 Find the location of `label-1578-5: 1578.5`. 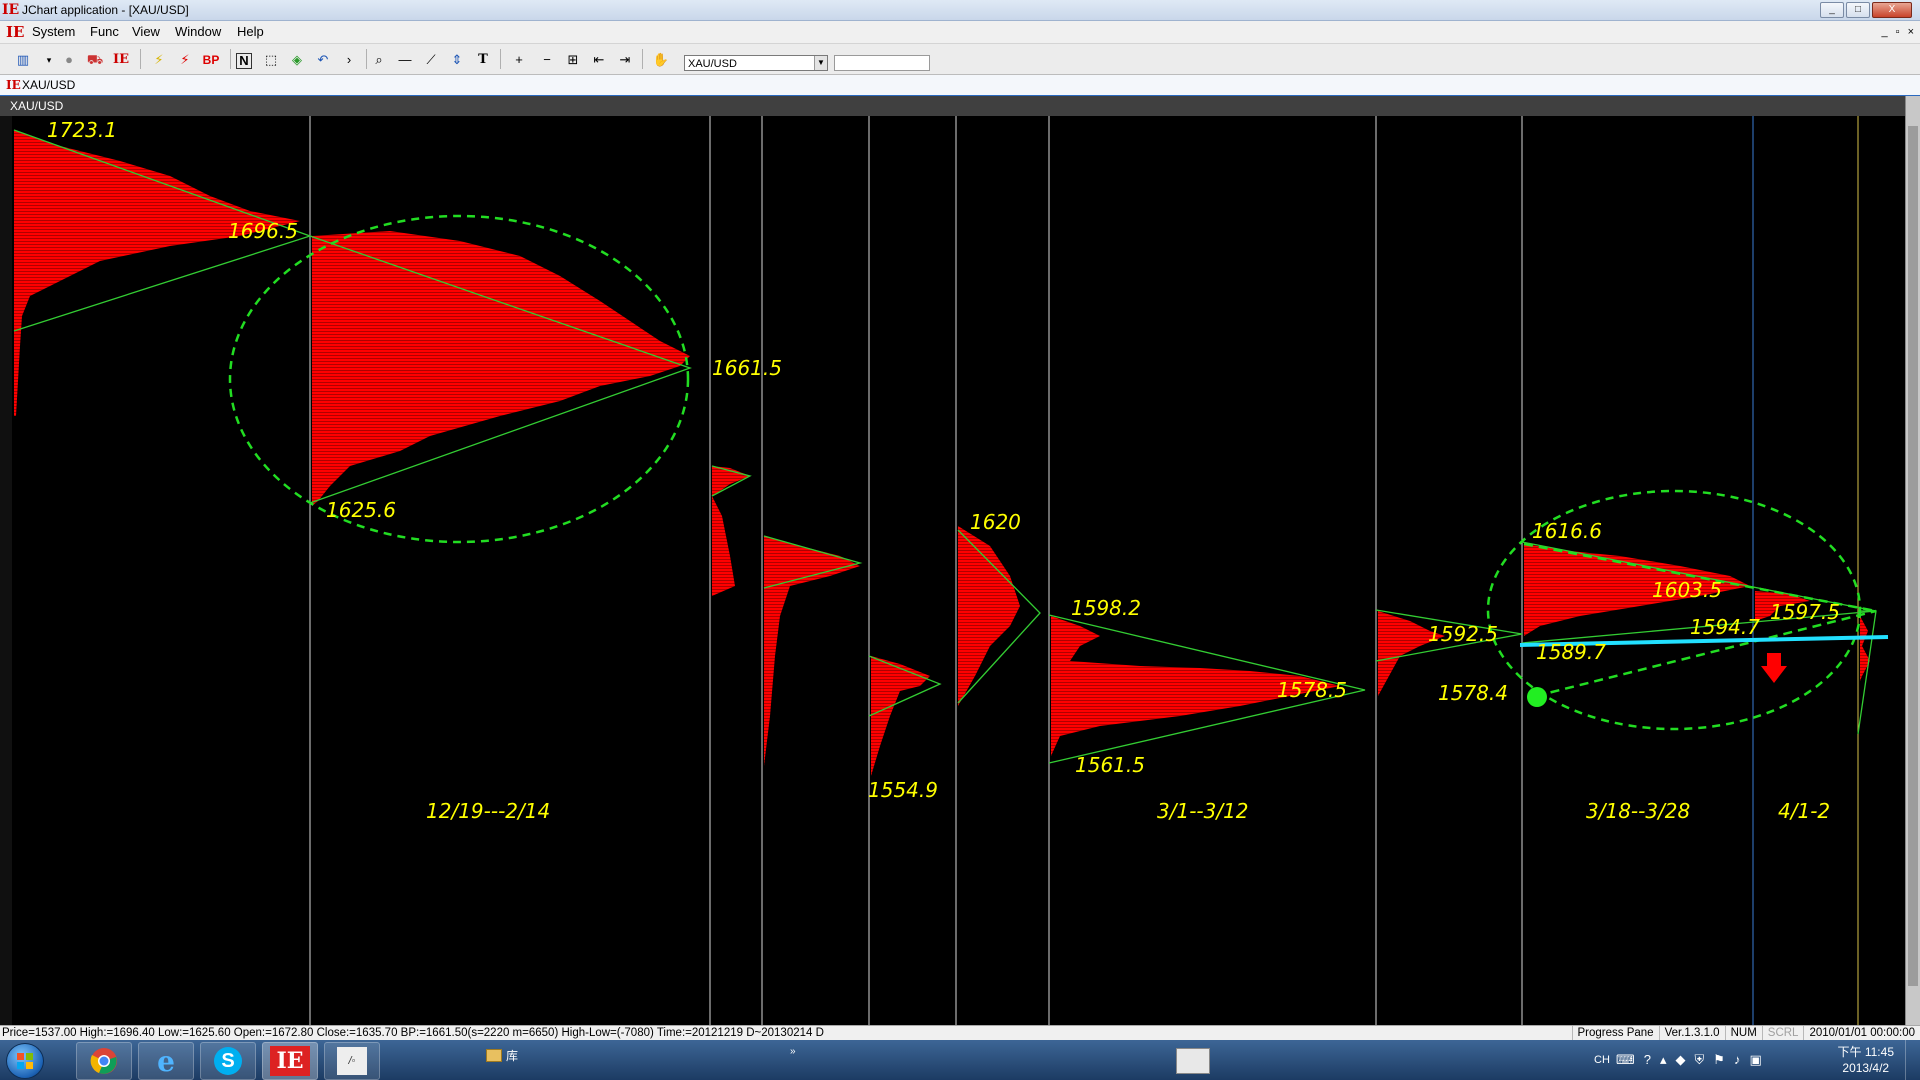

label-1578-5: 1578.5 is located at coordinates (1312, 690).